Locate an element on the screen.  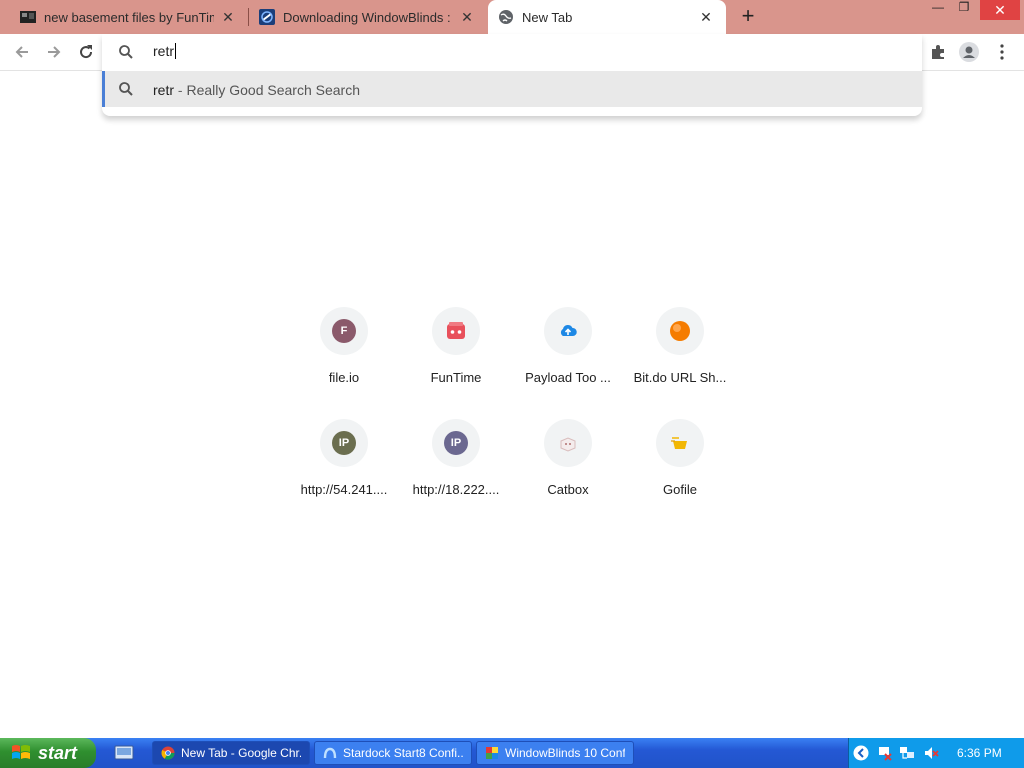
start-button: start is located at coordinates (48, 753).